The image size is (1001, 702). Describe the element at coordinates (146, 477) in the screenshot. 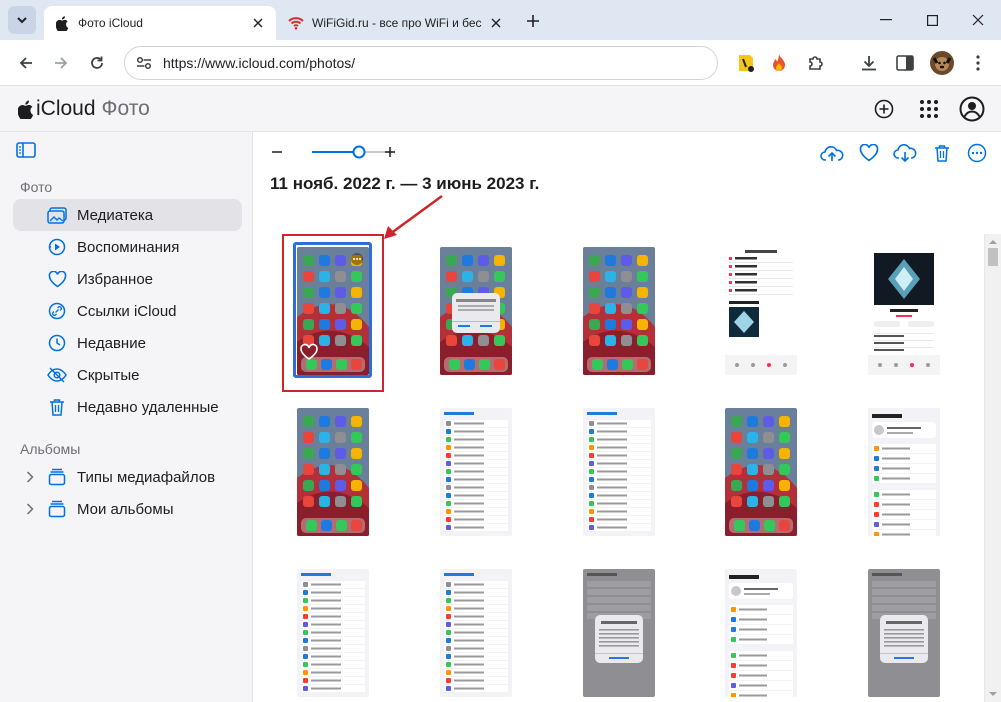

I see `sidebar-item-label: Типы медиафайлов` at that location.